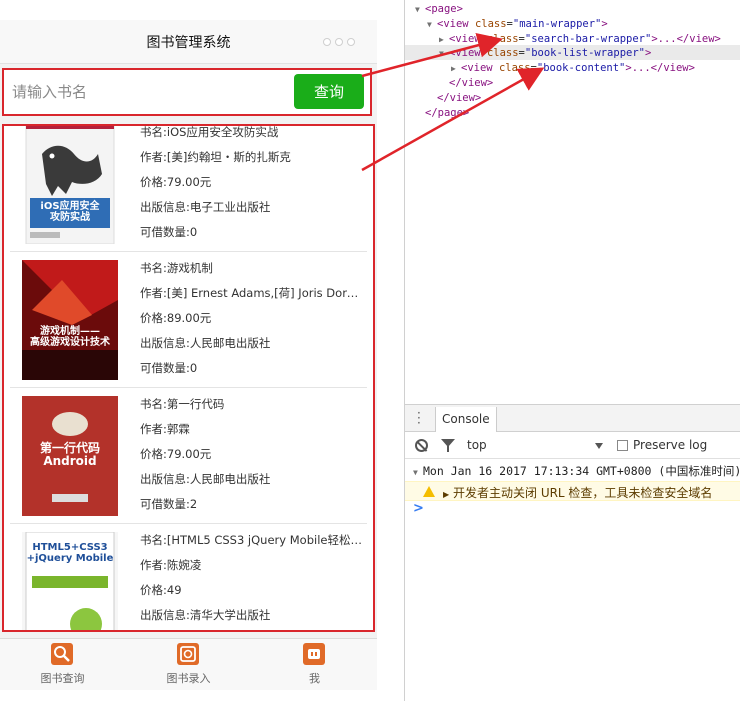 The height and width of the screenshot is (701, 740). Describe the element at coordinates (572, 418) in the screenshot. I see `drawer-tabs: · · · Console` at that location.